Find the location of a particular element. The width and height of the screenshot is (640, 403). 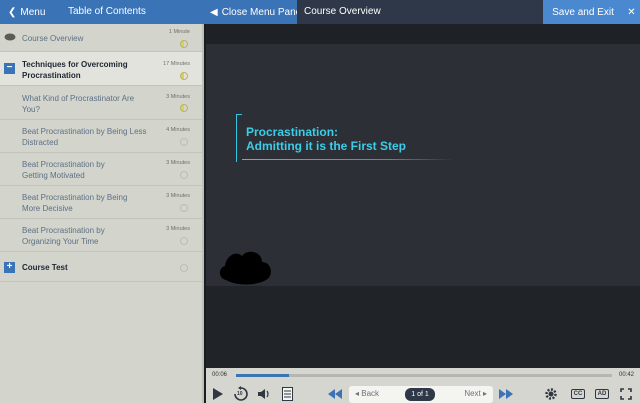

transcript-button is located at coordinates (287, 394).